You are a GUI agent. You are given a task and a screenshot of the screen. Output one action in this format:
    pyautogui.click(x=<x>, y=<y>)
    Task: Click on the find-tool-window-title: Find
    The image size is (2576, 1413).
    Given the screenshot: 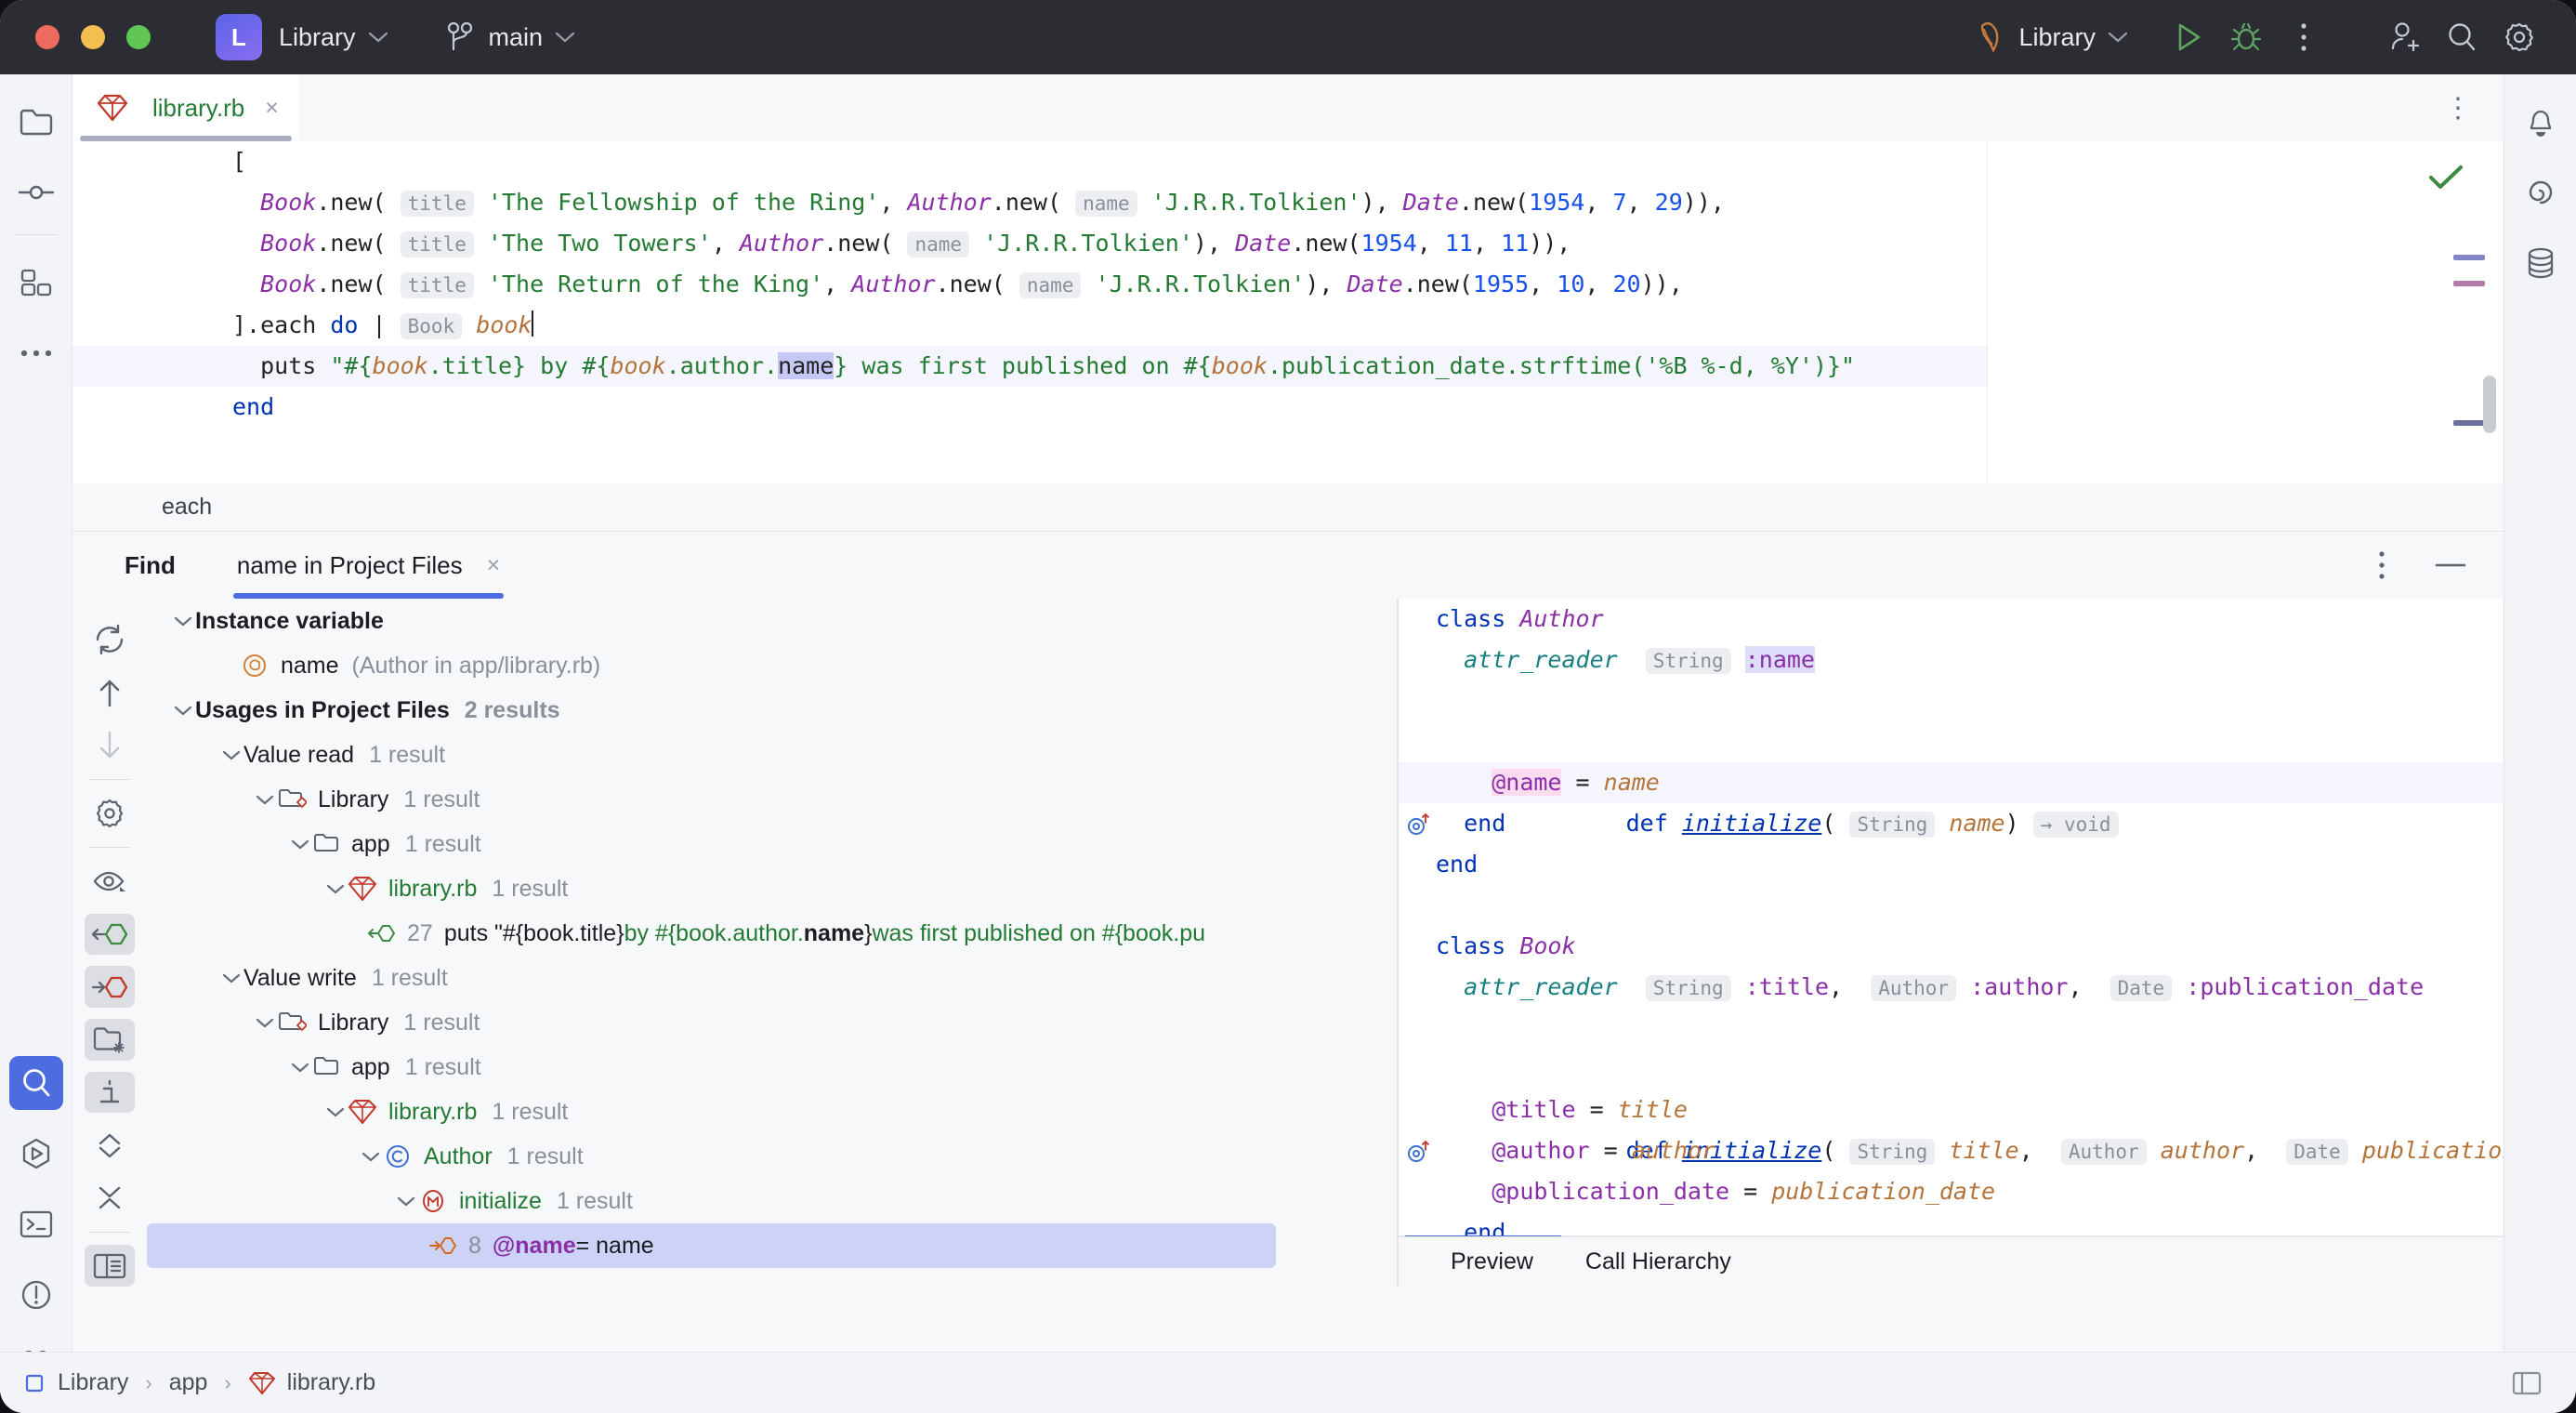 What is the action you would take?
    pyautogui.click(x=150, y=564)
    